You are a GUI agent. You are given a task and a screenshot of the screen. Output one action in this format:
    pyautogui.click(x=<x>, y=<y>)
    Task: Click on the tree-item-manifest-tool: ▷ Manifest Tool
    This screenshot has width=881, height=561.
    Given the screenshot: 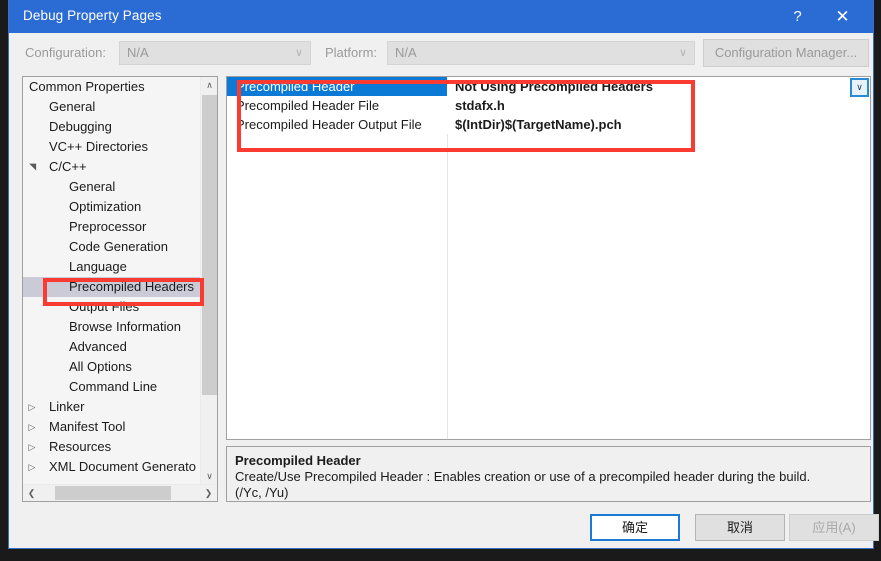 What is the action you would take?
    pyautogui.click(x=112, y=427)
    